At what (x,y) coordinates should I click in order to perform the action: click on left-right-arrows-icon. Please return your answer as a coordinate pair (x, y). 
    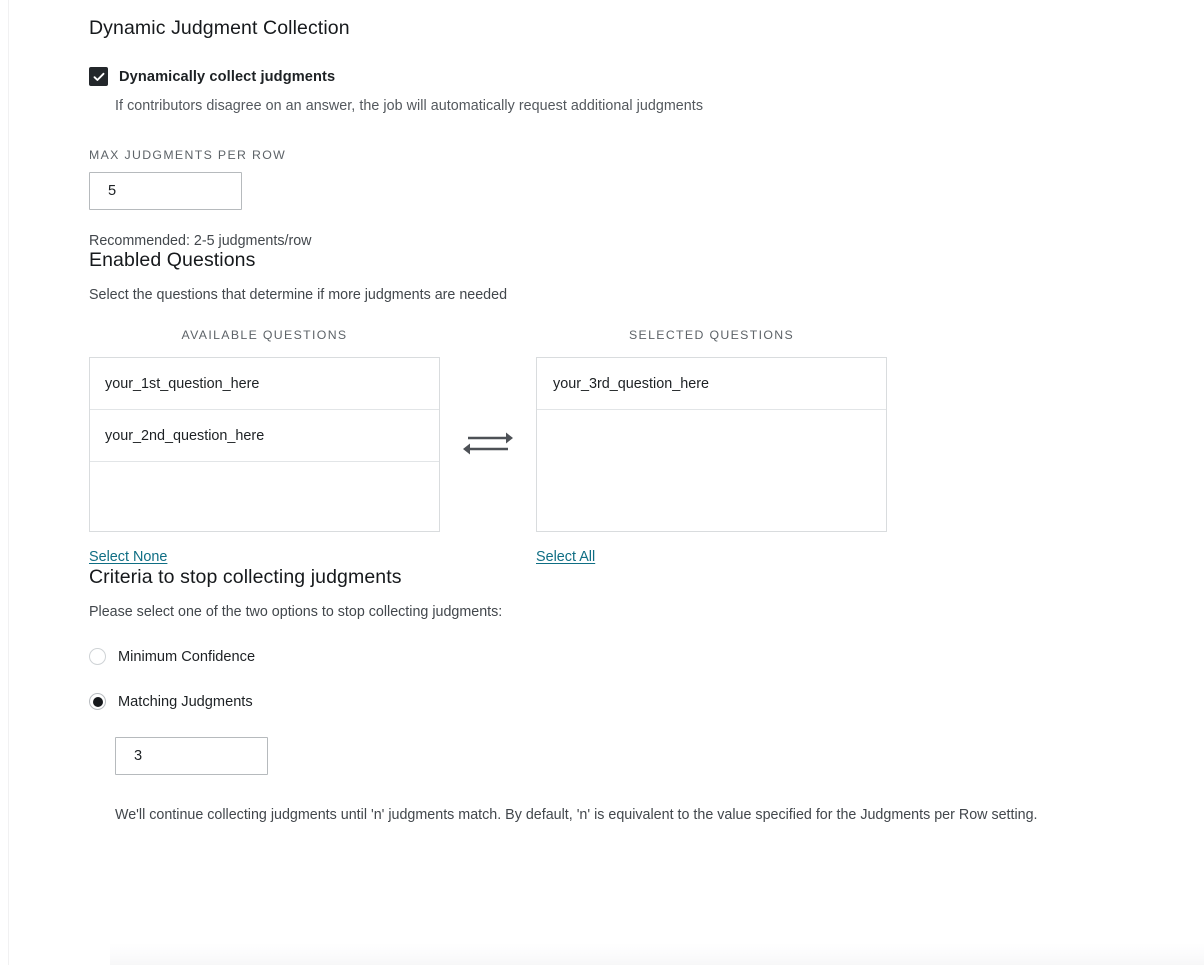
    Looking at the image, I should click on (488, 443).